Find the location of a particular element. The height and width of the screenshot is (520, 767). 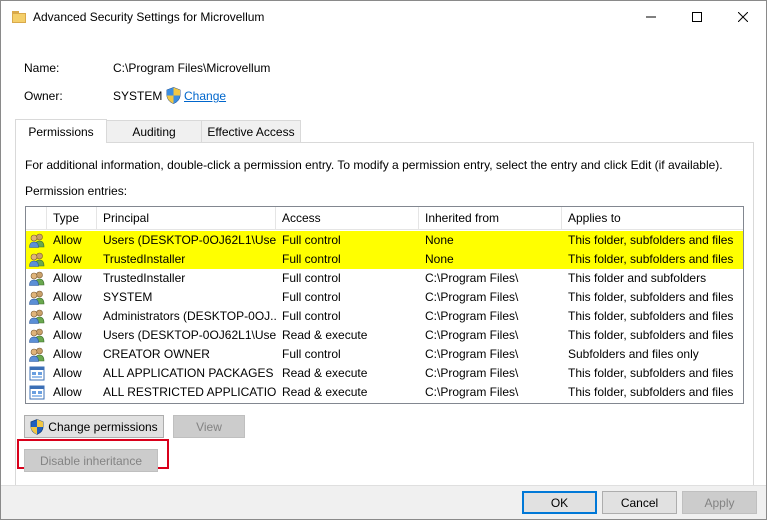

change-permissions-button: Change permissions is located at coordinates (94, 426).